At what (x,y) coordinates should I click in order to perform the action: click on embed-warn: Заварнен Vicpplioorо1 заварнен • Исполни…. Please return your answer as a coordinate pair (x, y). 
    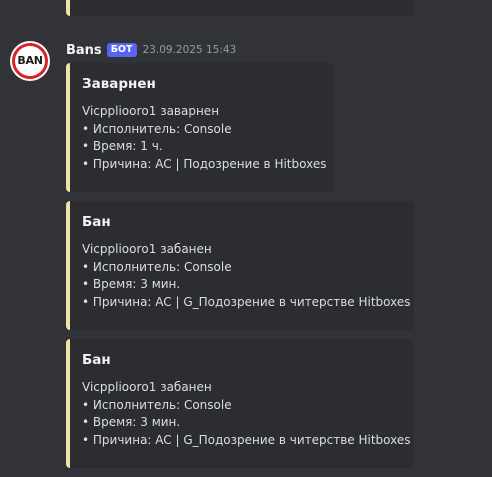
    Looking at the image, I should click on (200, 127).